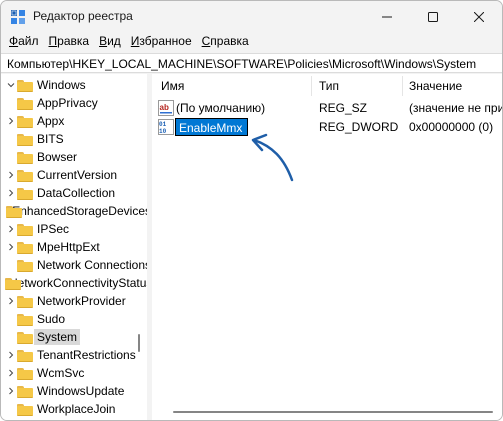 The height and width of the screenshot is (421, 503). I want to click on registry-editor-icon, so click(18, 17).